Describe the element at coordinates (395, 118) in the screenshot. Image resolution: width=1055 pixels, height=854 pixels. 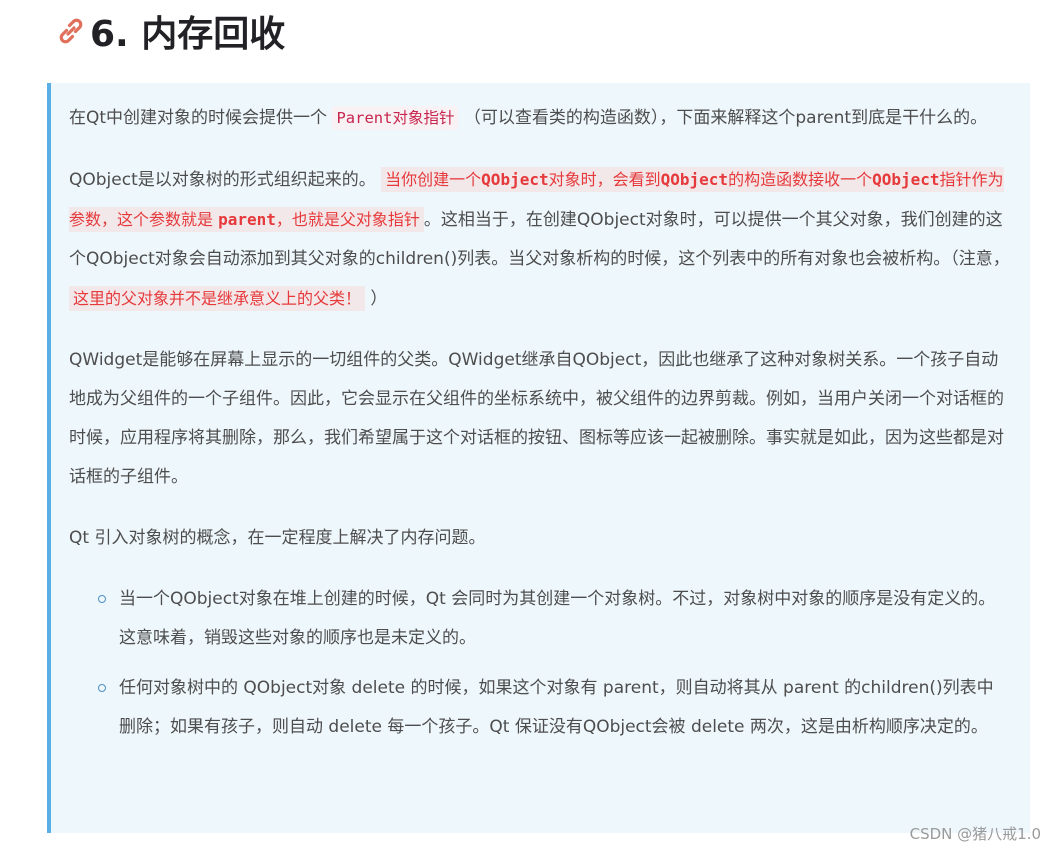
I see `inline-code-parent-pointer: Parent对象指针` at that location.